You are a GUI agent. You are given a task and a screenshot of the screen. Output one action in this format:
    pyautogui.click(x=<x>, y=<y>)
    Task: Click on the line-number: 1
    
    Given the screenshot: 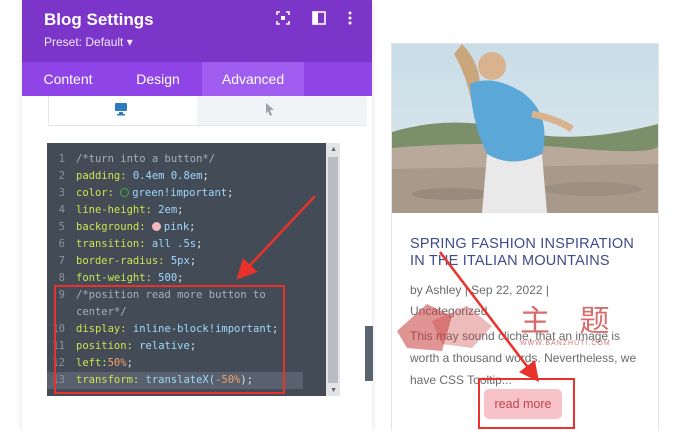 What is the action you would take?
    pyautogui.click(x=61, y=159)
    